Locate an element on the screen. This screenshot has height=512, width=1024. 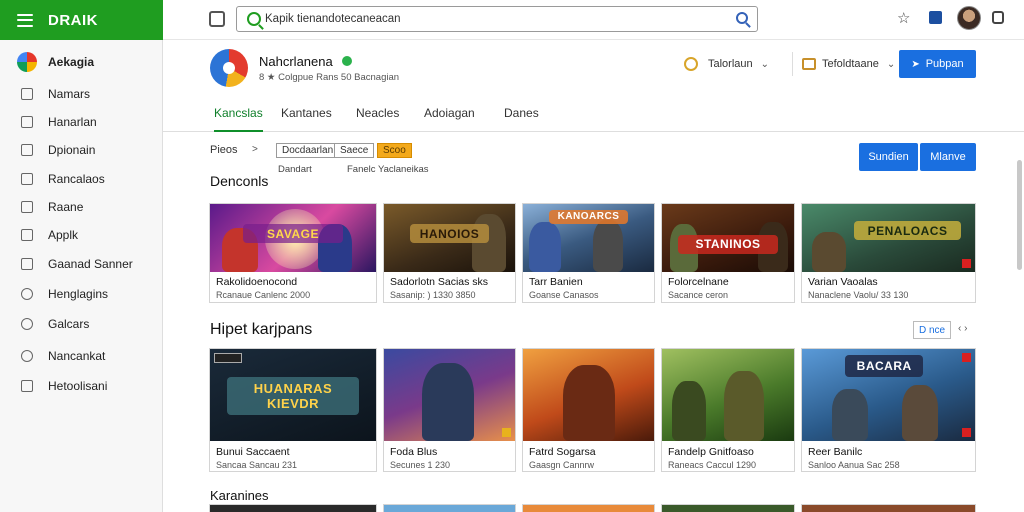
tab-danes: Danes is located at coordinates (521, 119).